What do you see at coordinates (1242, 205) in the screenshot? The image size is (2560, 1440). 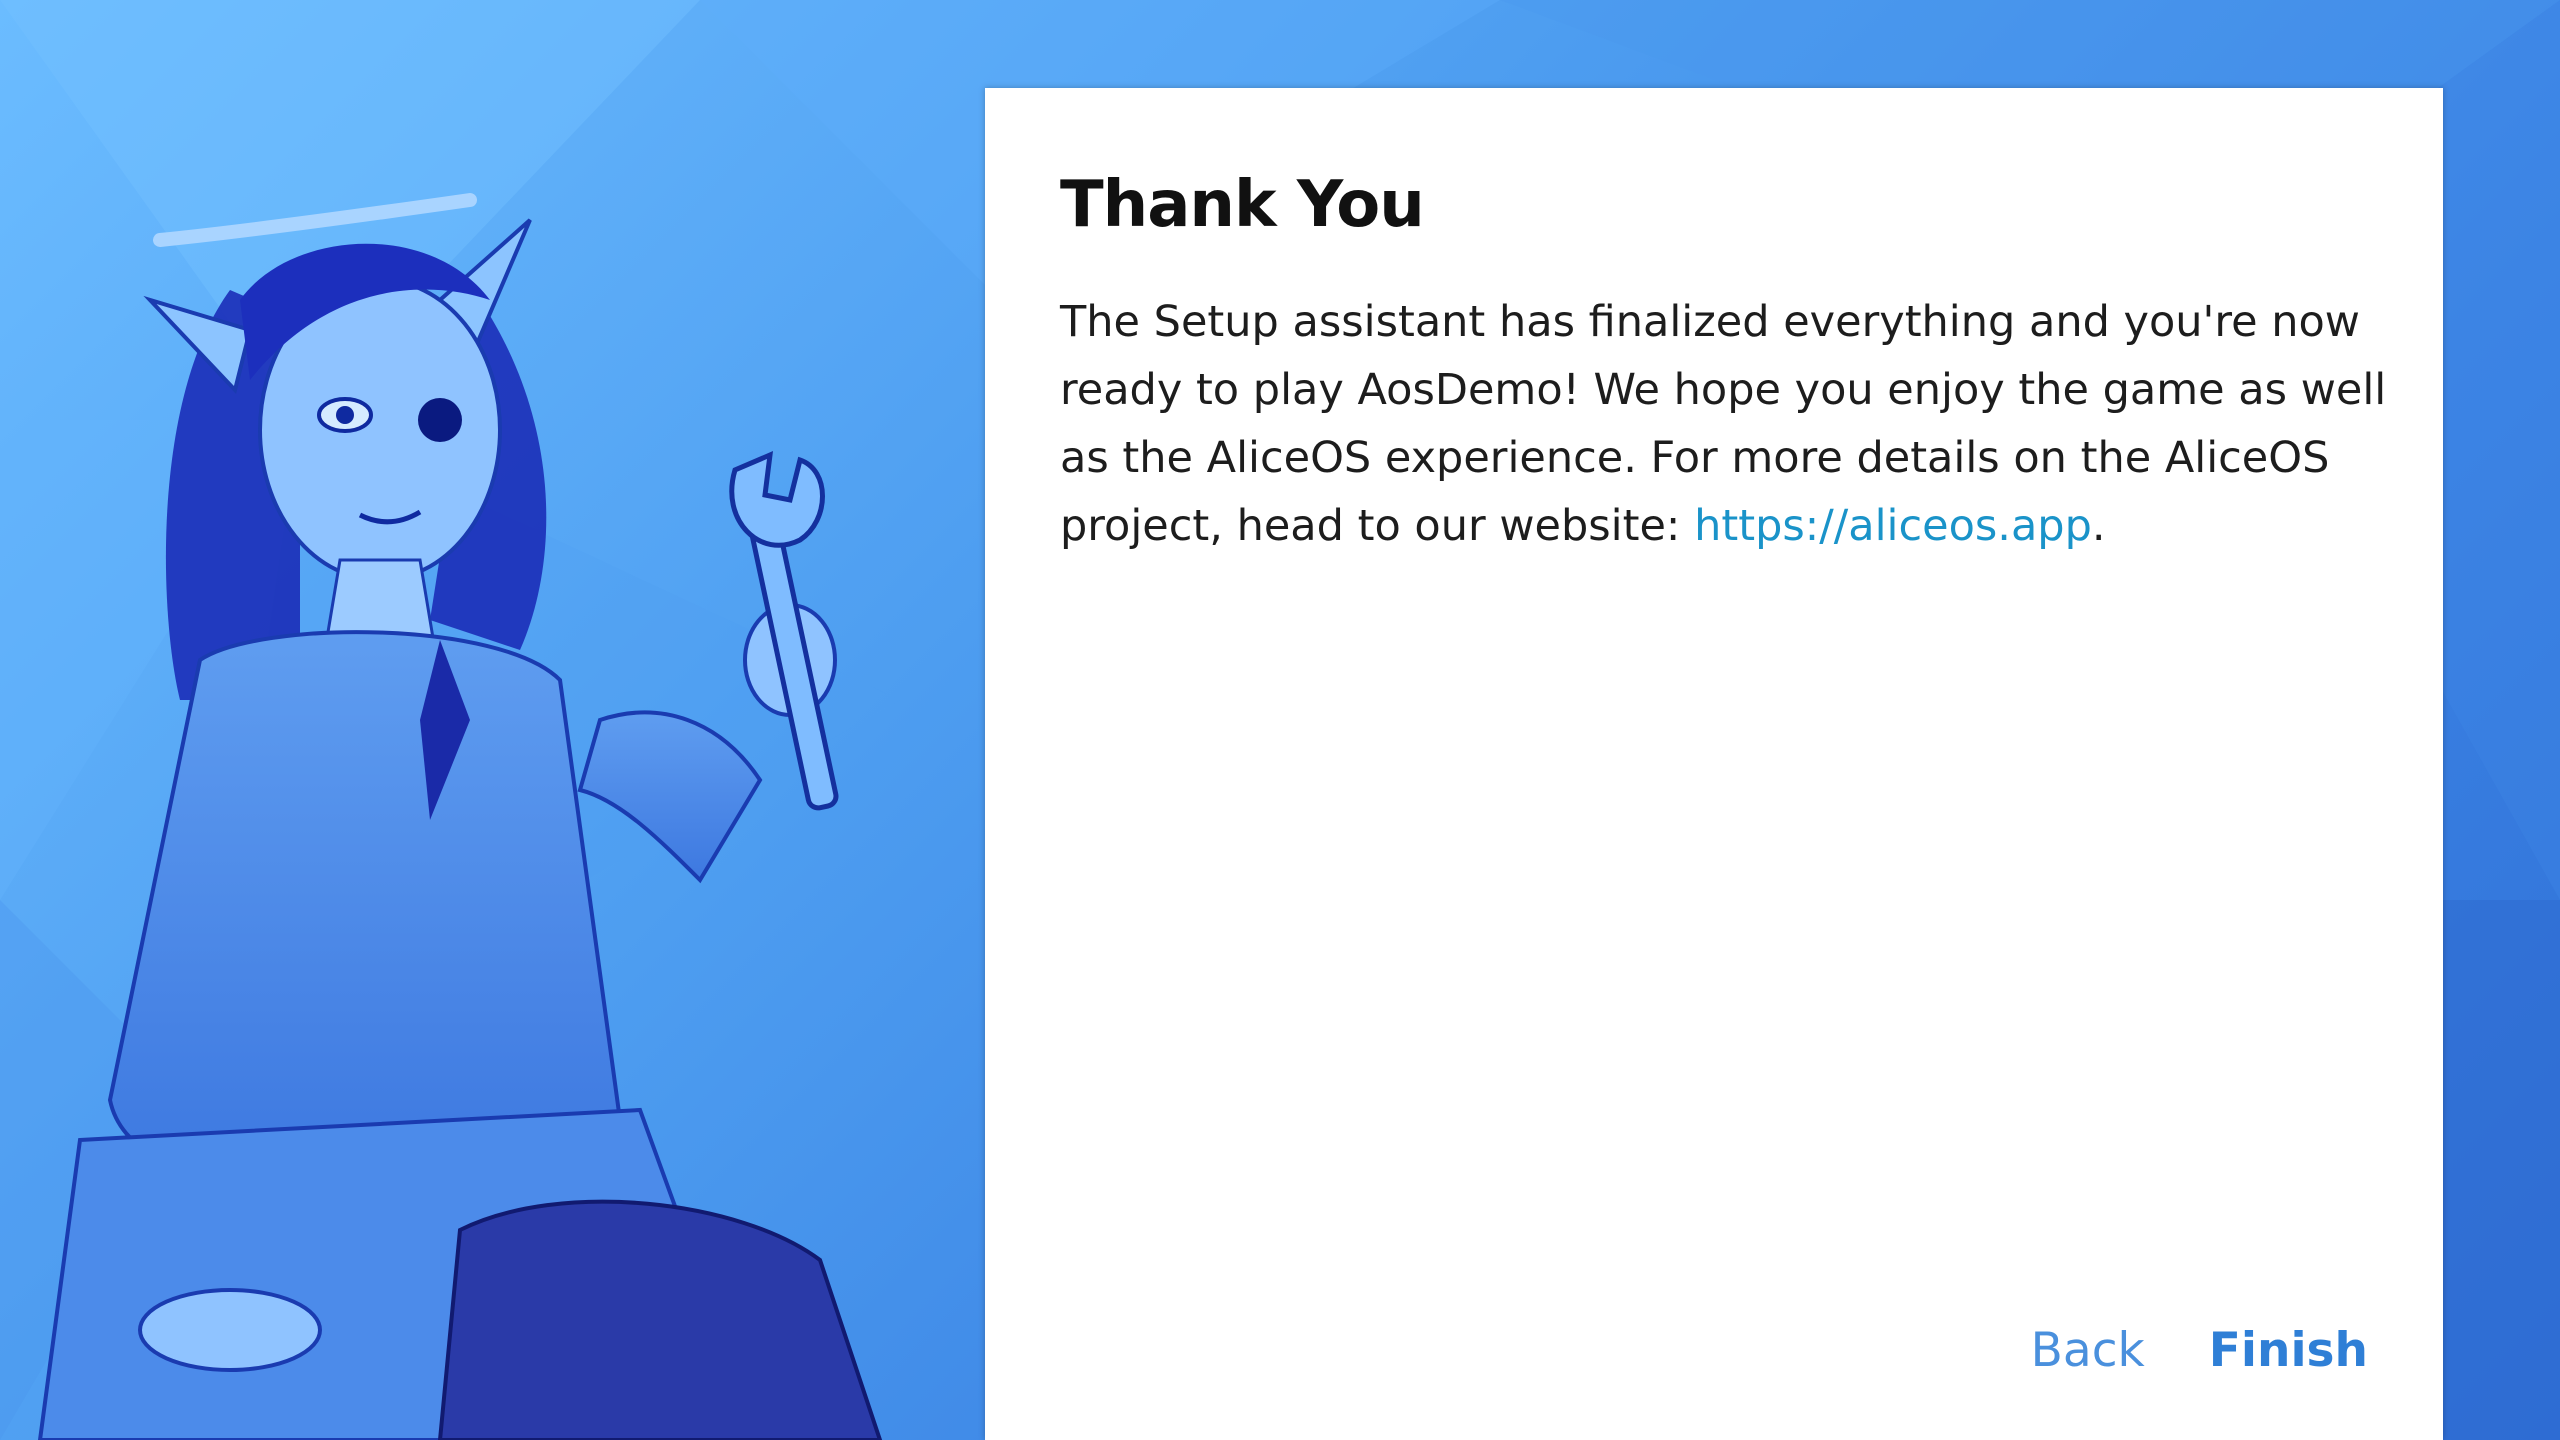 I see `dialog-title: Thank You` at bounding box center [1242, 205].